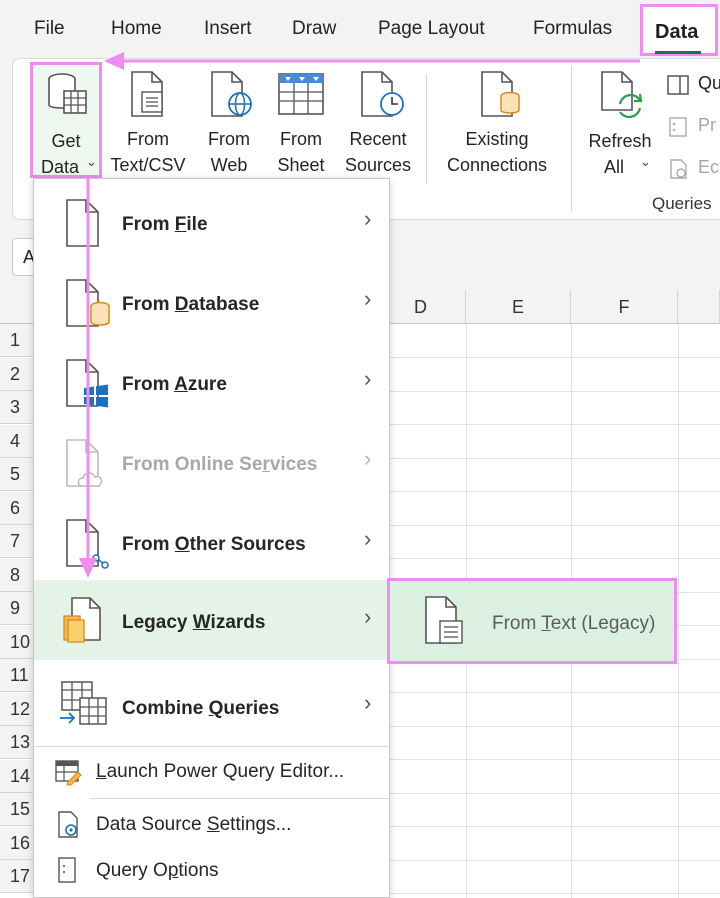 The image size is (720, 898). I want to click on legacy-files-icon, so click(82, 620).